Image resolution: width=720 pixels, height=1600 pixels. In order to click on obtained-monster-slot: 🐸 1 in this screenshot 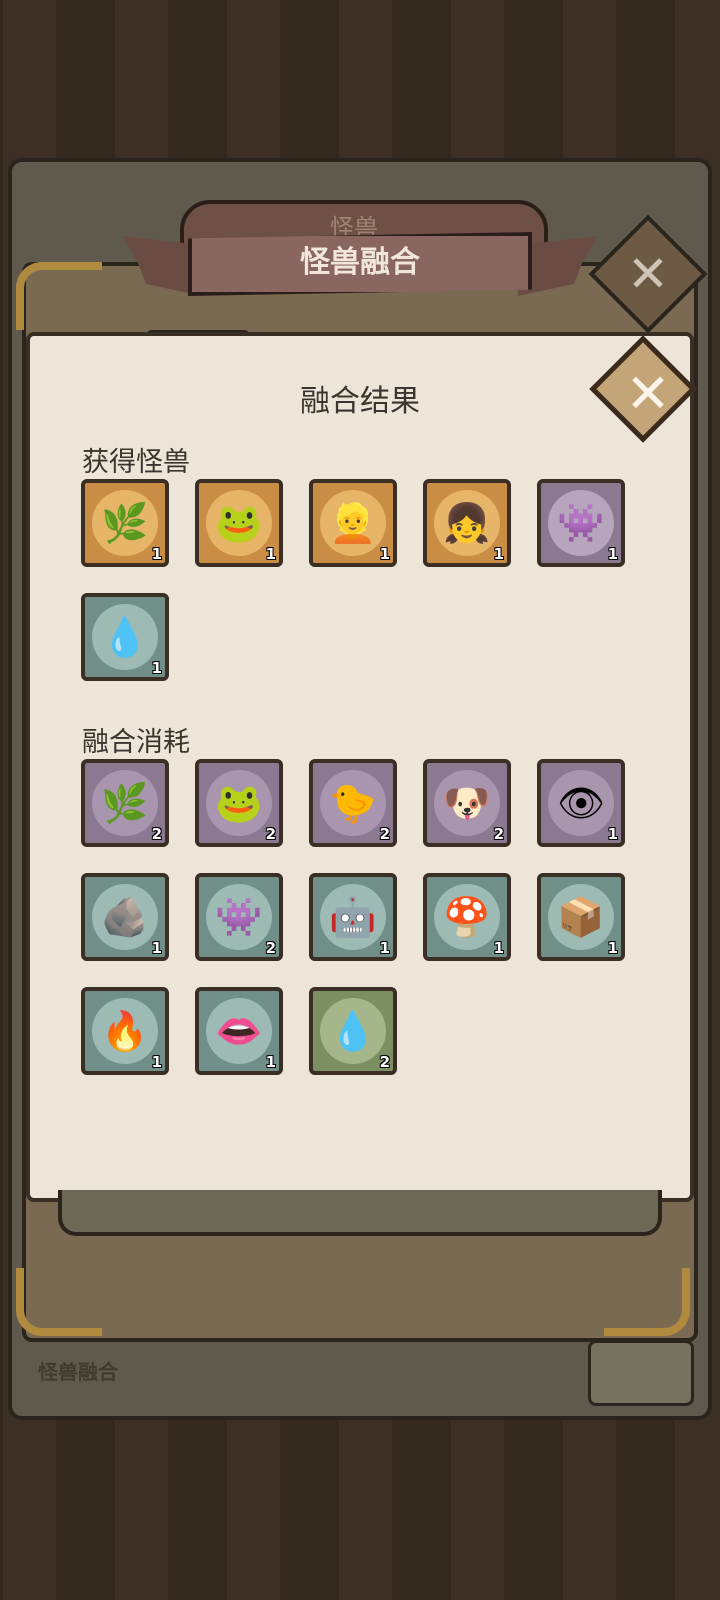, I will do `click(239, 523)`.